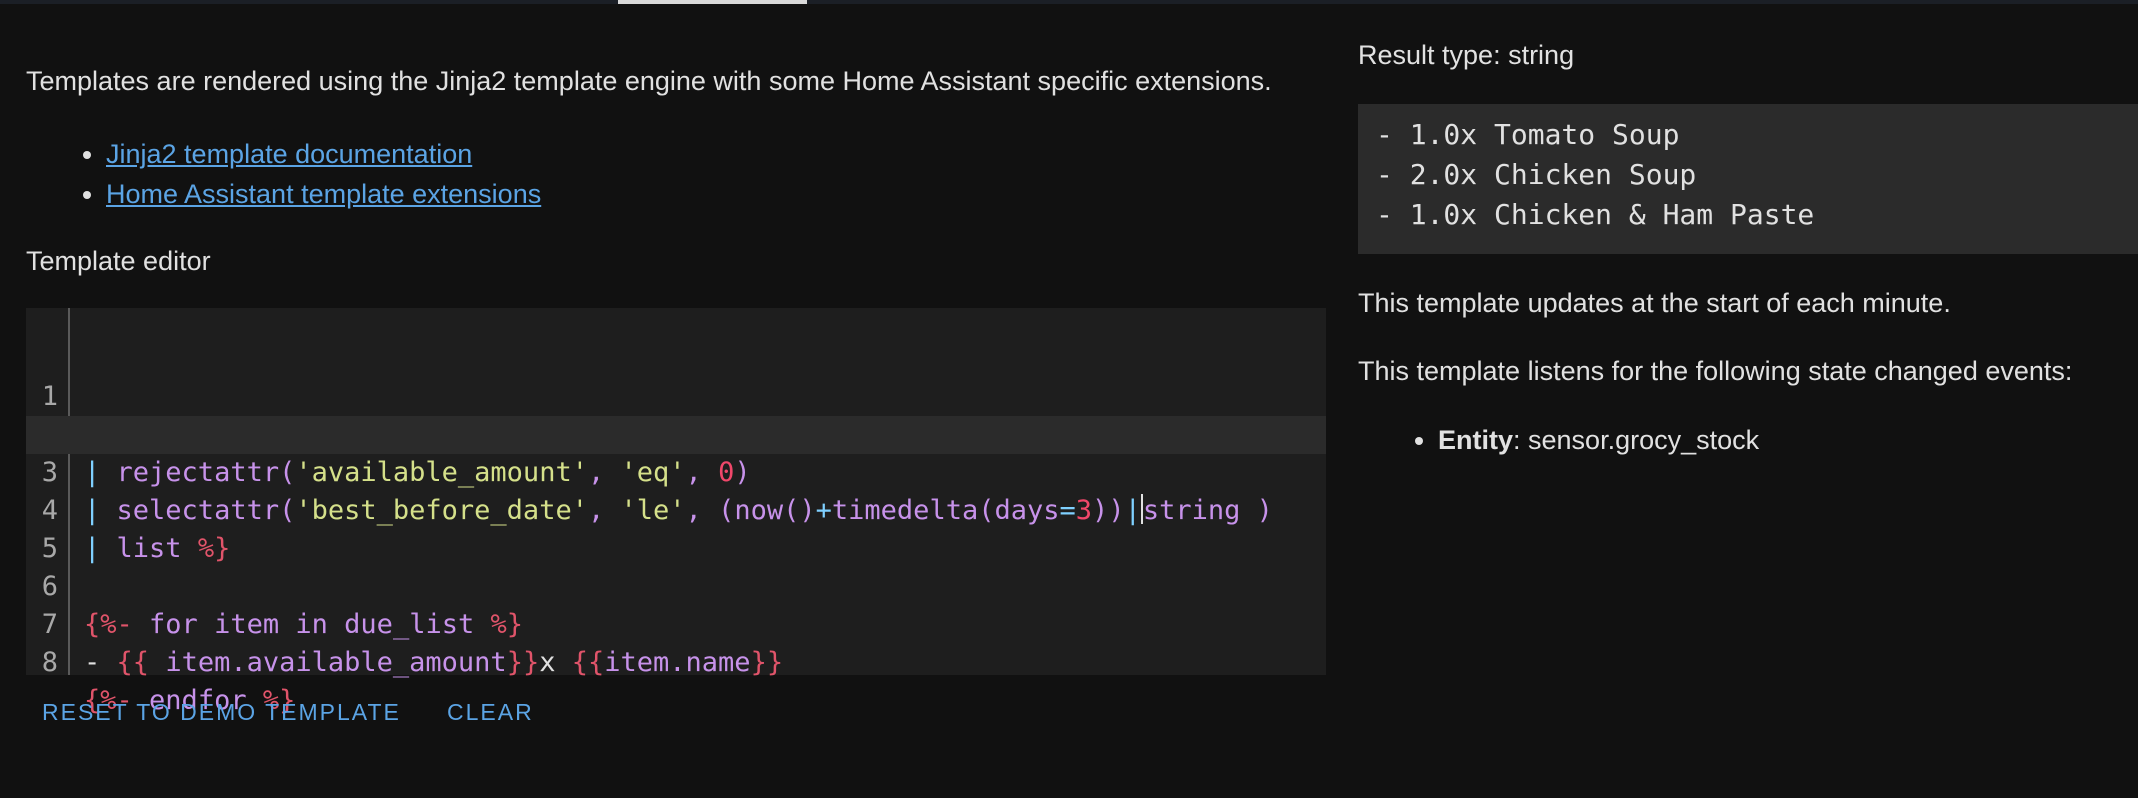 The image size is (2138, 798). What do you see at coordinates (1069, 2) in the screenshot?
I see `top-tab-bar` at bounding box center [1069, 2].